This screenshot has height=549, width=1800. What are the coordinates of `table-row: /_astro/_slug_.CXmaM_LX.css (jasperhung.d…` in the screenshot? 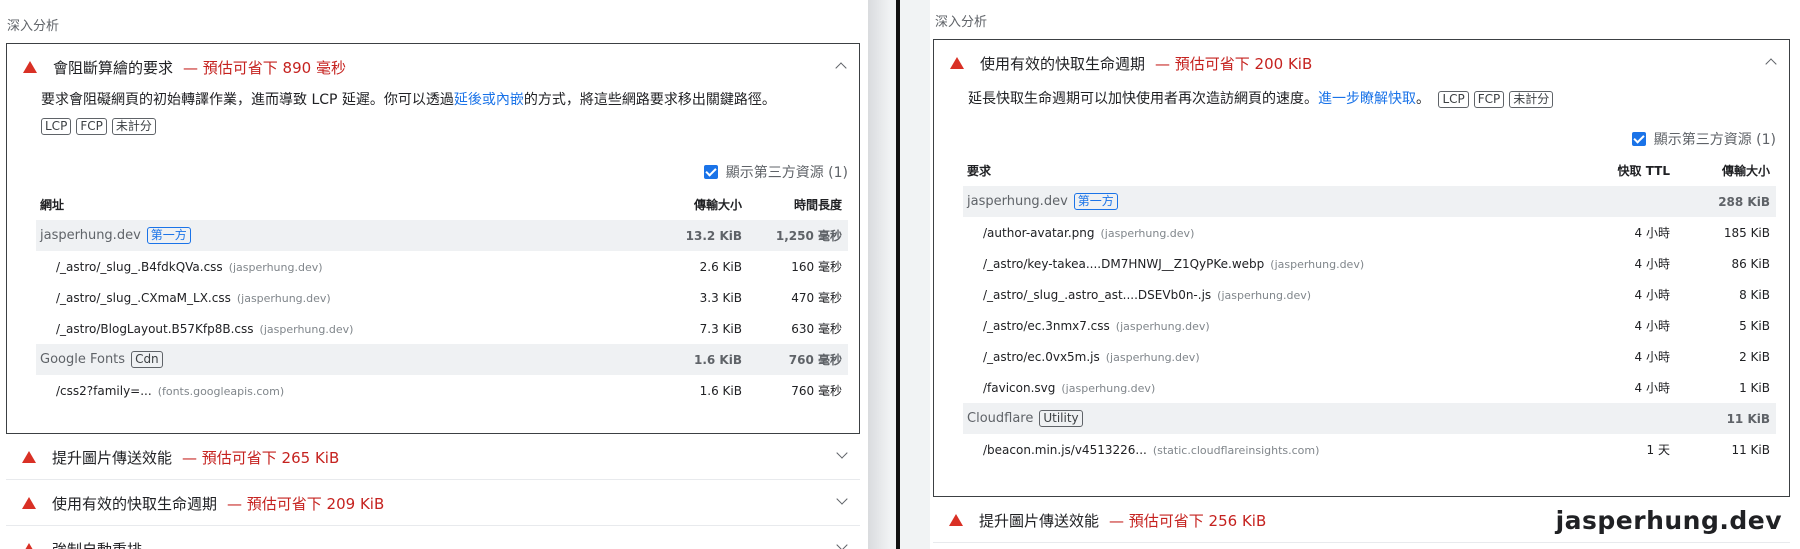 It's located at (442, 297).